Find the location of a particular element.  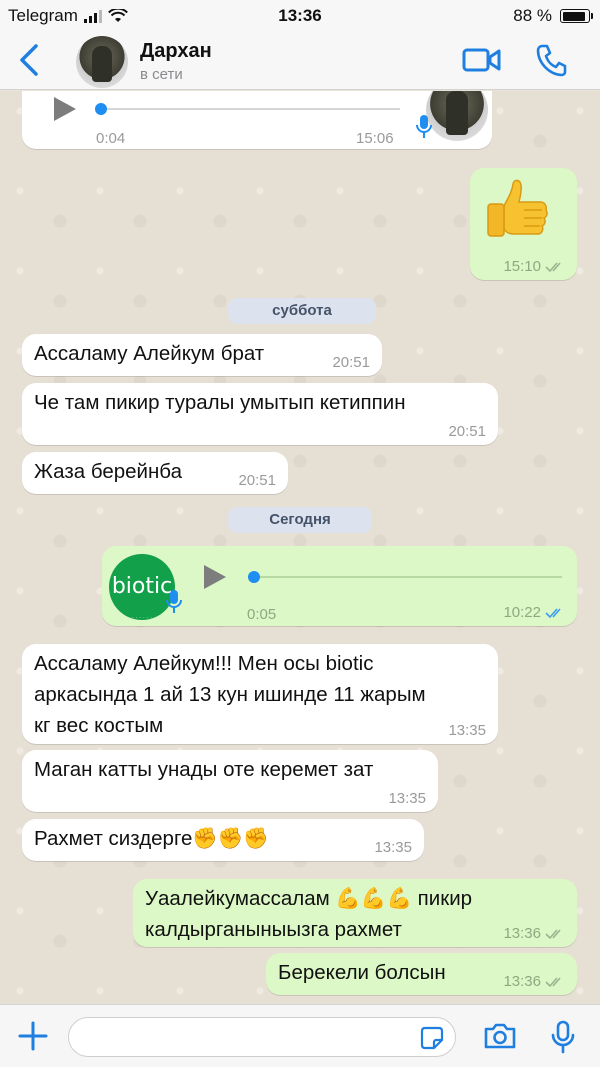

camera-icon is located at coordinates (500, 1036).